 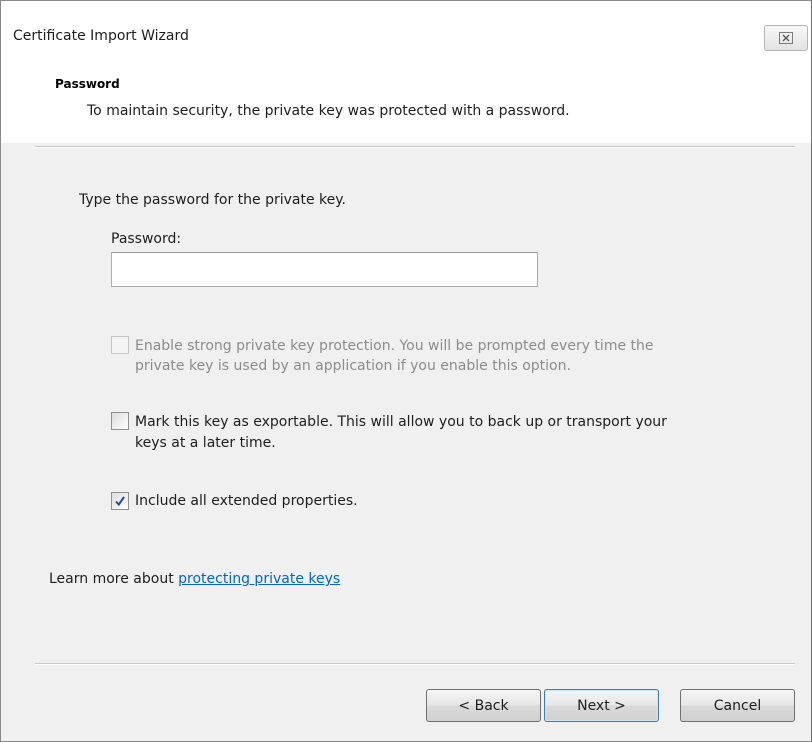 What do you see at coordinates (415, 664) in the screenshot?
I see `footer-divider` at bounding box center [415, 664].